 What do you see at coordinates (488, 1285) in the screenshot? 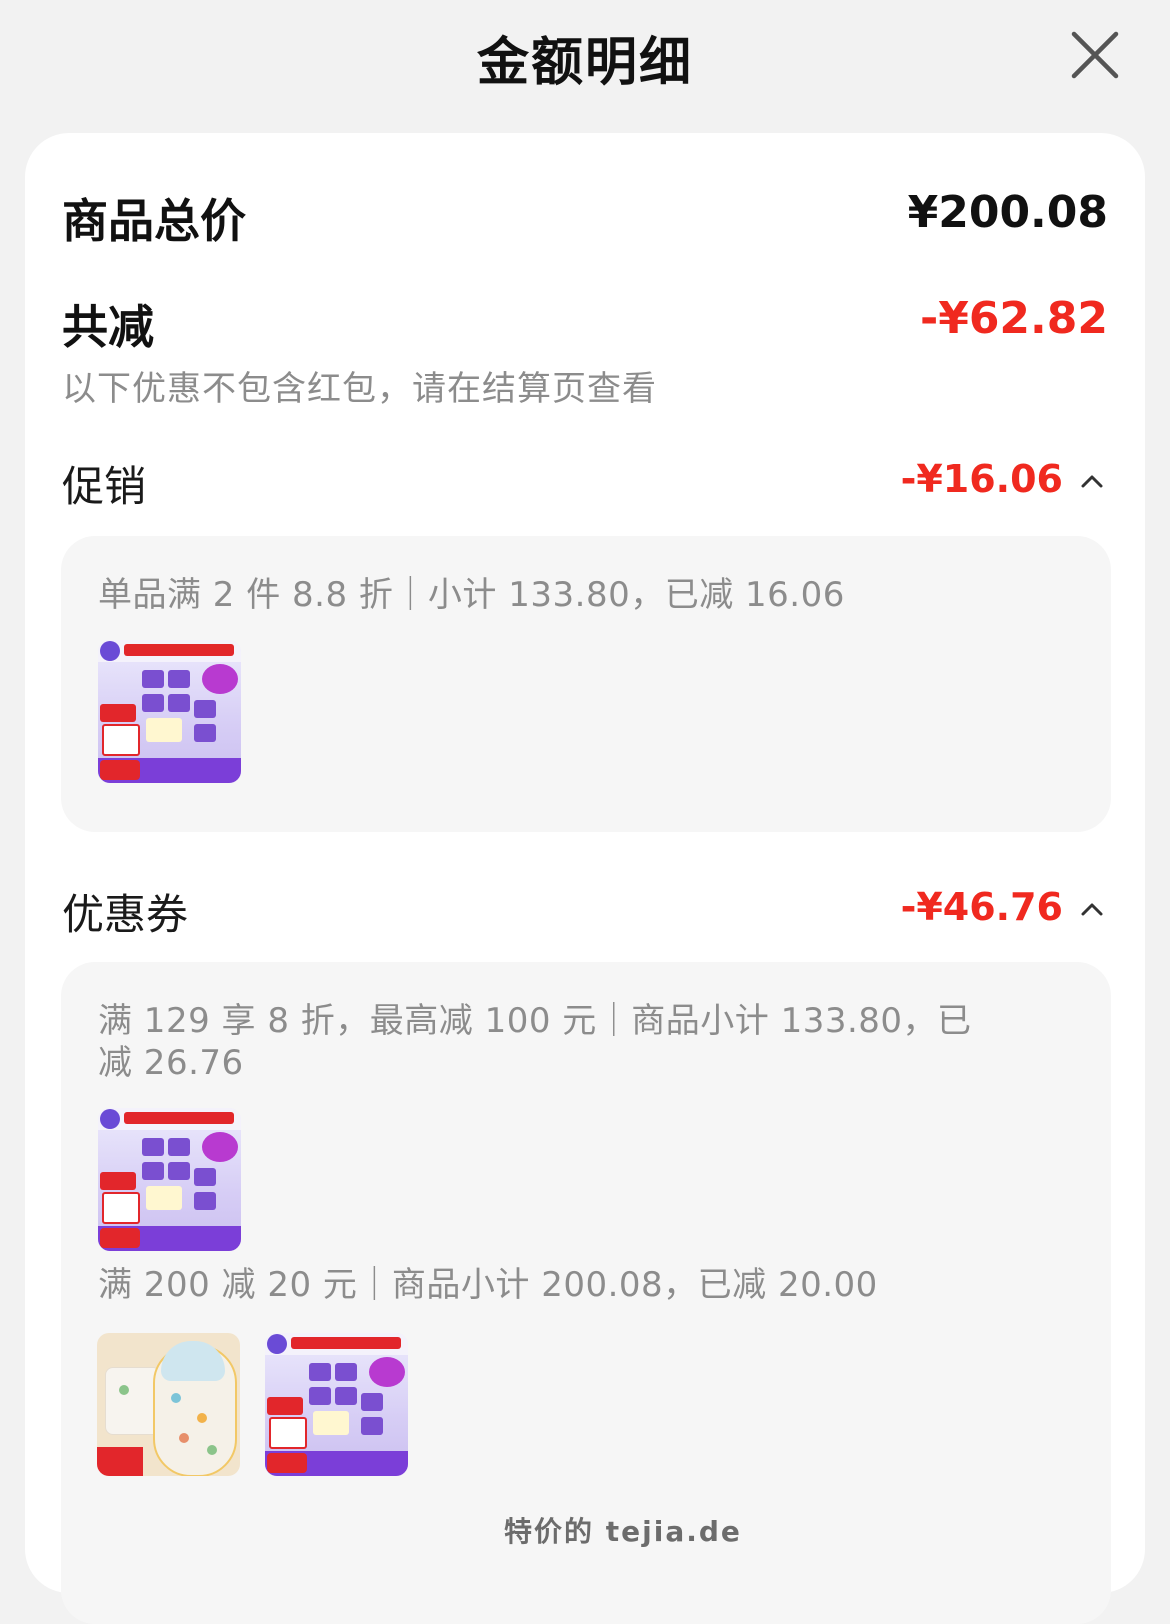
I see `coupon-rule-text: 满 200 减 20 元｜商品小计 200.08，已减 20.00` at bounding box center [488, 1285].